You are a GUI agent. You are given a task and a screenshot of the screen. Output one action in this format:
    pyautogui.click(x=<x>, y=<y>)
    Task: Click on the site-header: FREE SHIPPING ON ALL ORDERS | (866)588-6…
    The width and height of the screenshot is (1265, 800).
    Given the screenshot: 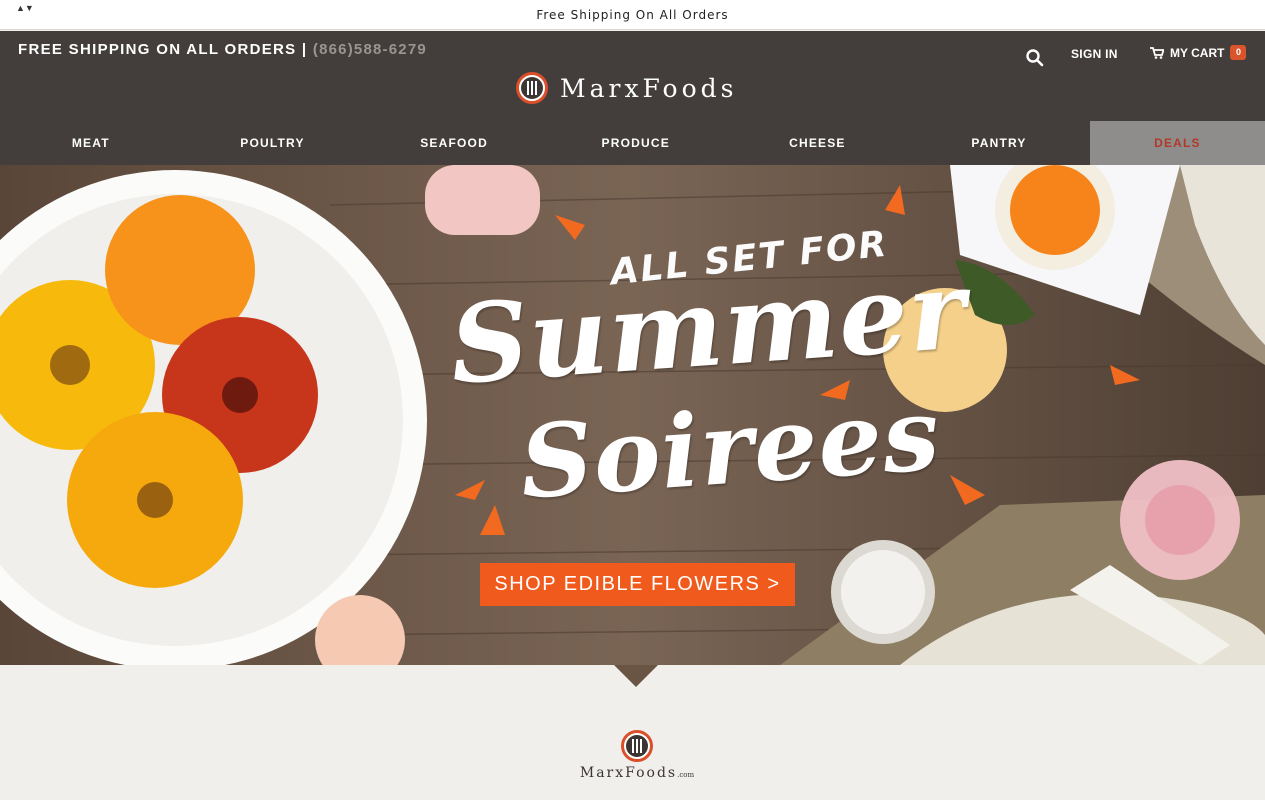 What is the action you would take?
    pyautogui.click(x=632, y=76)
    